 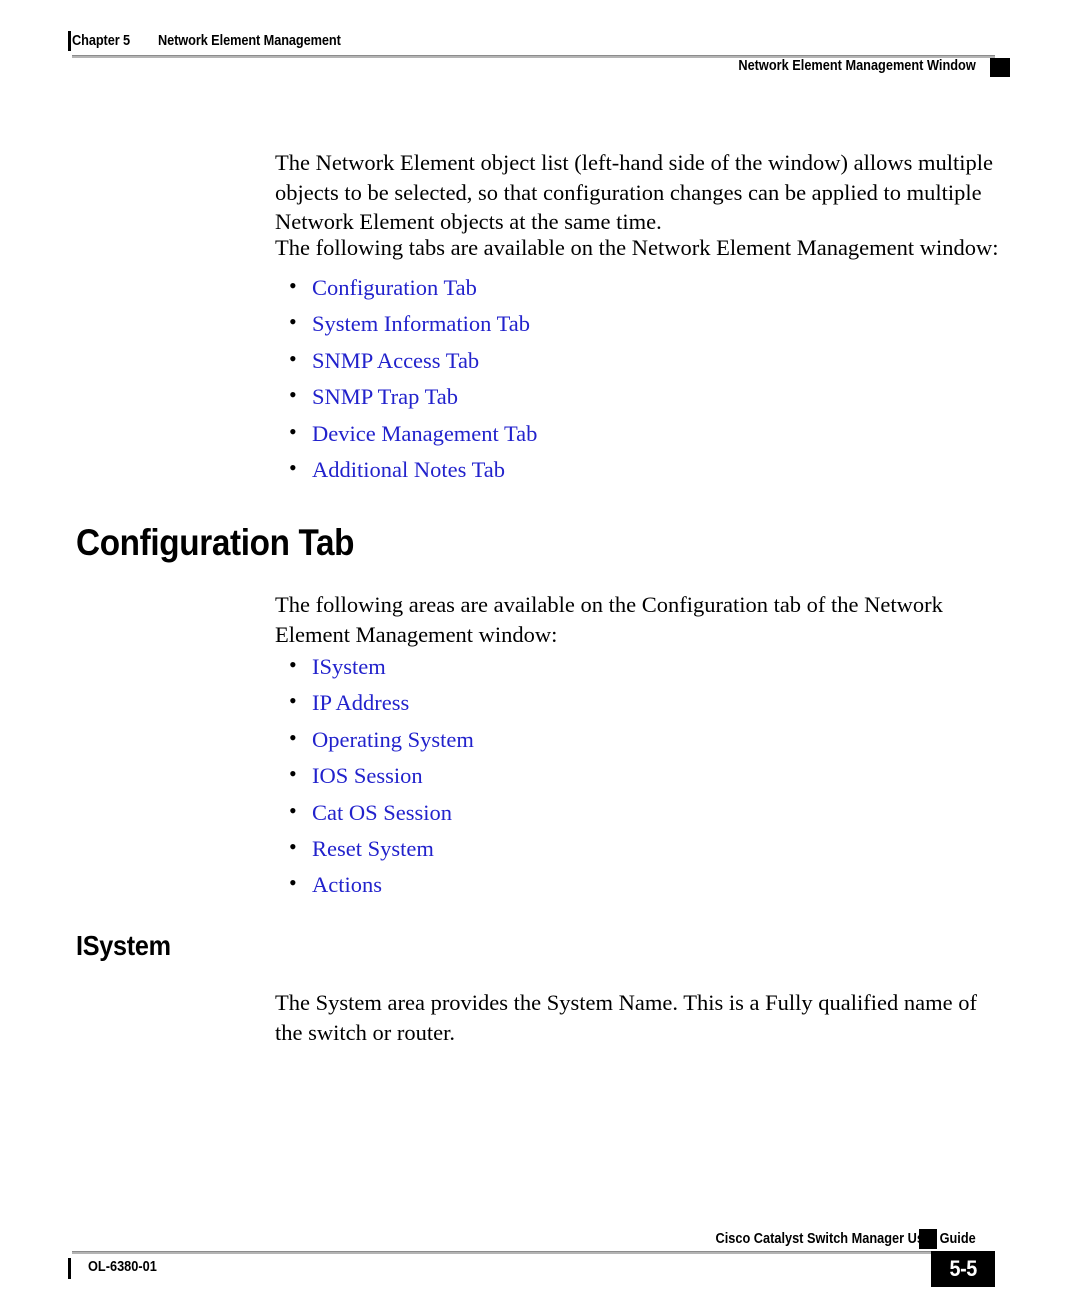 What do you see at coordinates (360, 702) in the screenshot?
I see `link-ip-address: IP Address` at bounding box center [360, 702].